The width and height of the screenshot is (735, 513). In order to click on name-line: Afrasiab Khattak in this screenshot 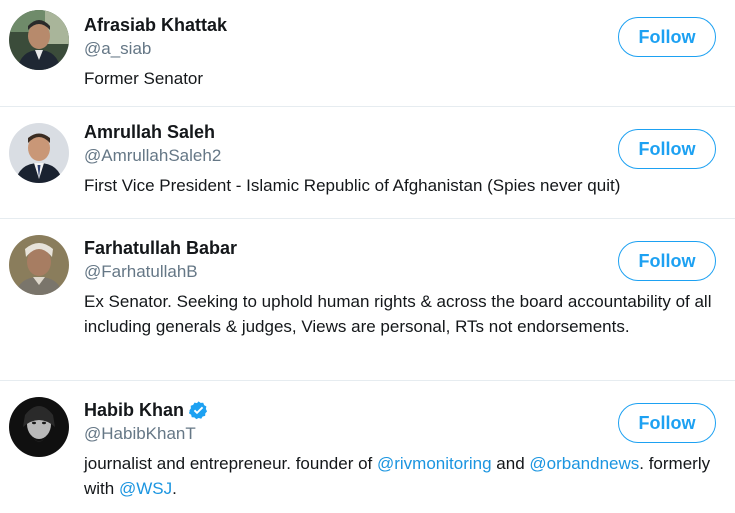, I will do `click(155, 25)`.